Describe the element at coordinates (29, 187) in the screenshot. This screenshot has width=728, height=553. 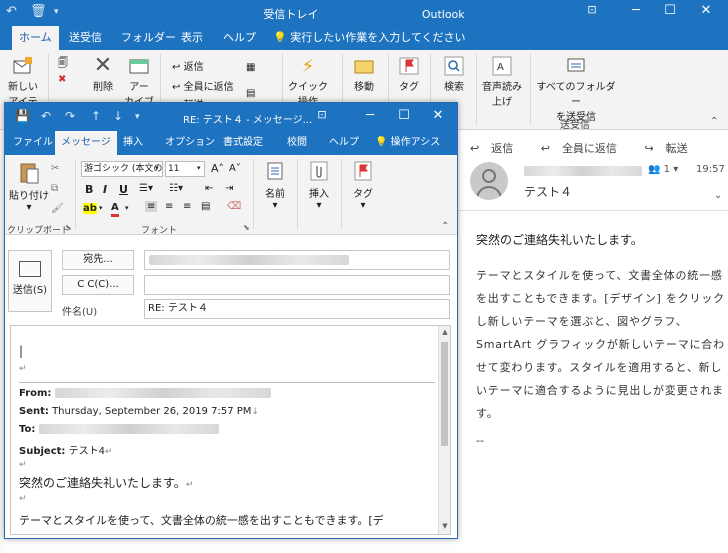
I see `paste-button: 貼り付け ▾` at that location.